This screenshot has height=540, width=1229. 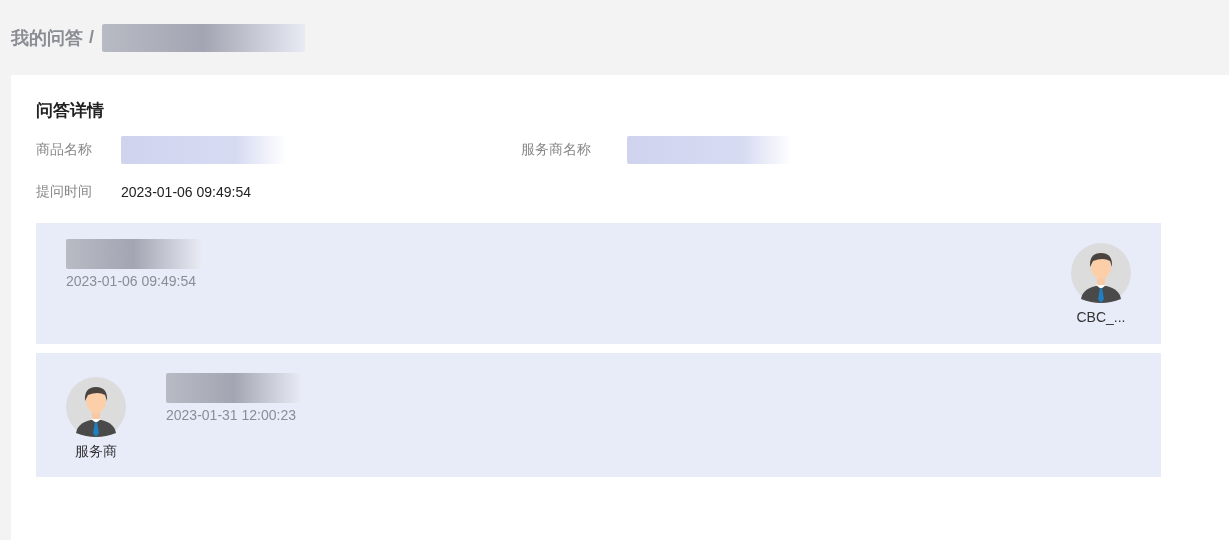 I want to click on author-name: 服务商, so click(x=96, y=452).